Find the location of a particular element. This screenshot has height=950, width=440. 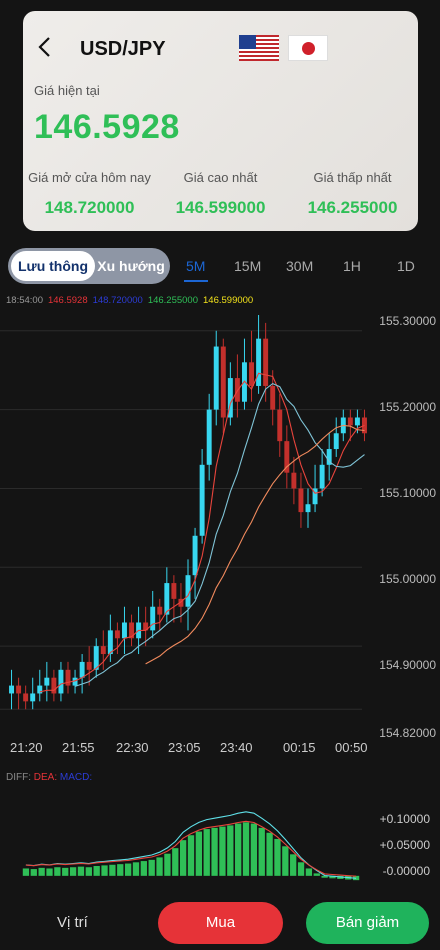

sell-button: Bán giảm is located at coordinates (367, 923).